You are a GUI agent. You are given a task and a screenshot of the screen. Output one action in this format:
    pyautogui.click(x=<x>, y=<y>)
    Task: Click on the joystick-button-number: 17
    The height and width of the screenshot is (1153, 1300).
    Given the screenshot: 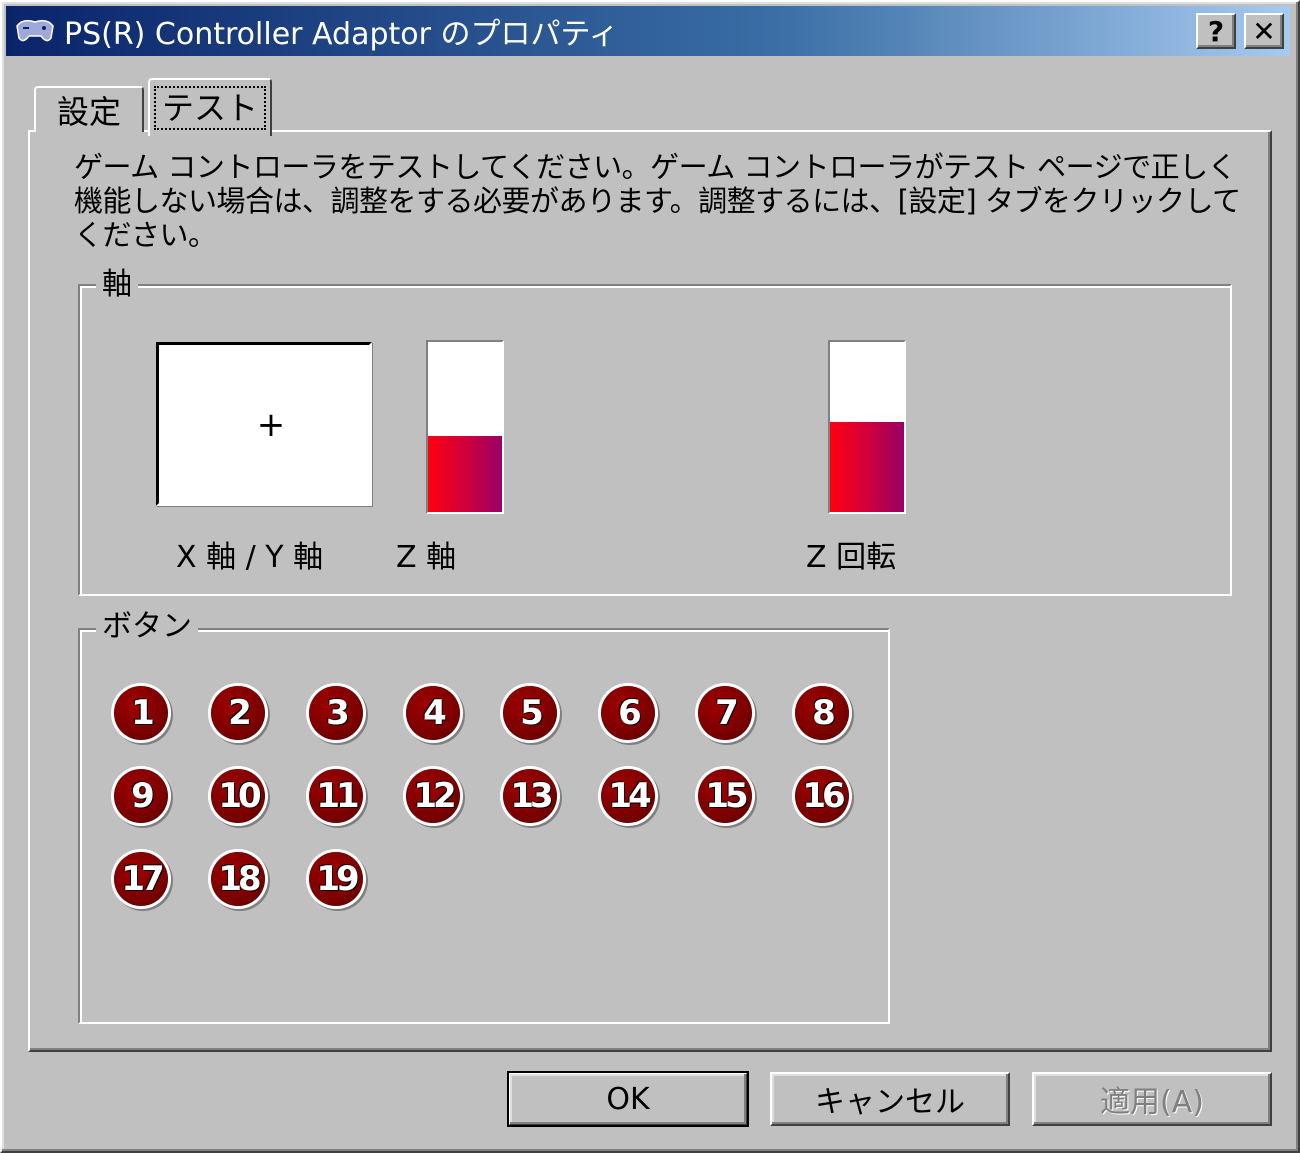 What is the action you would take?
    pyautogui.click(x=142, y=879)
    